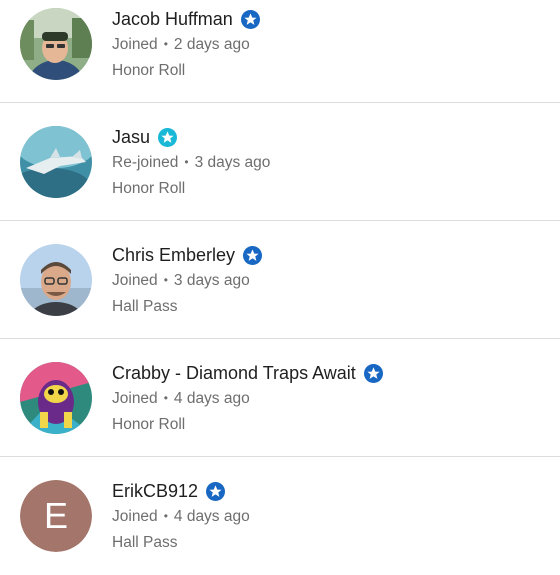 Image resolution: width=560 pixels, height=575 pixels. Describe the element at coordinates (173, 255) in the screenshot. I see `member-name: Chris Emberley` at that location.